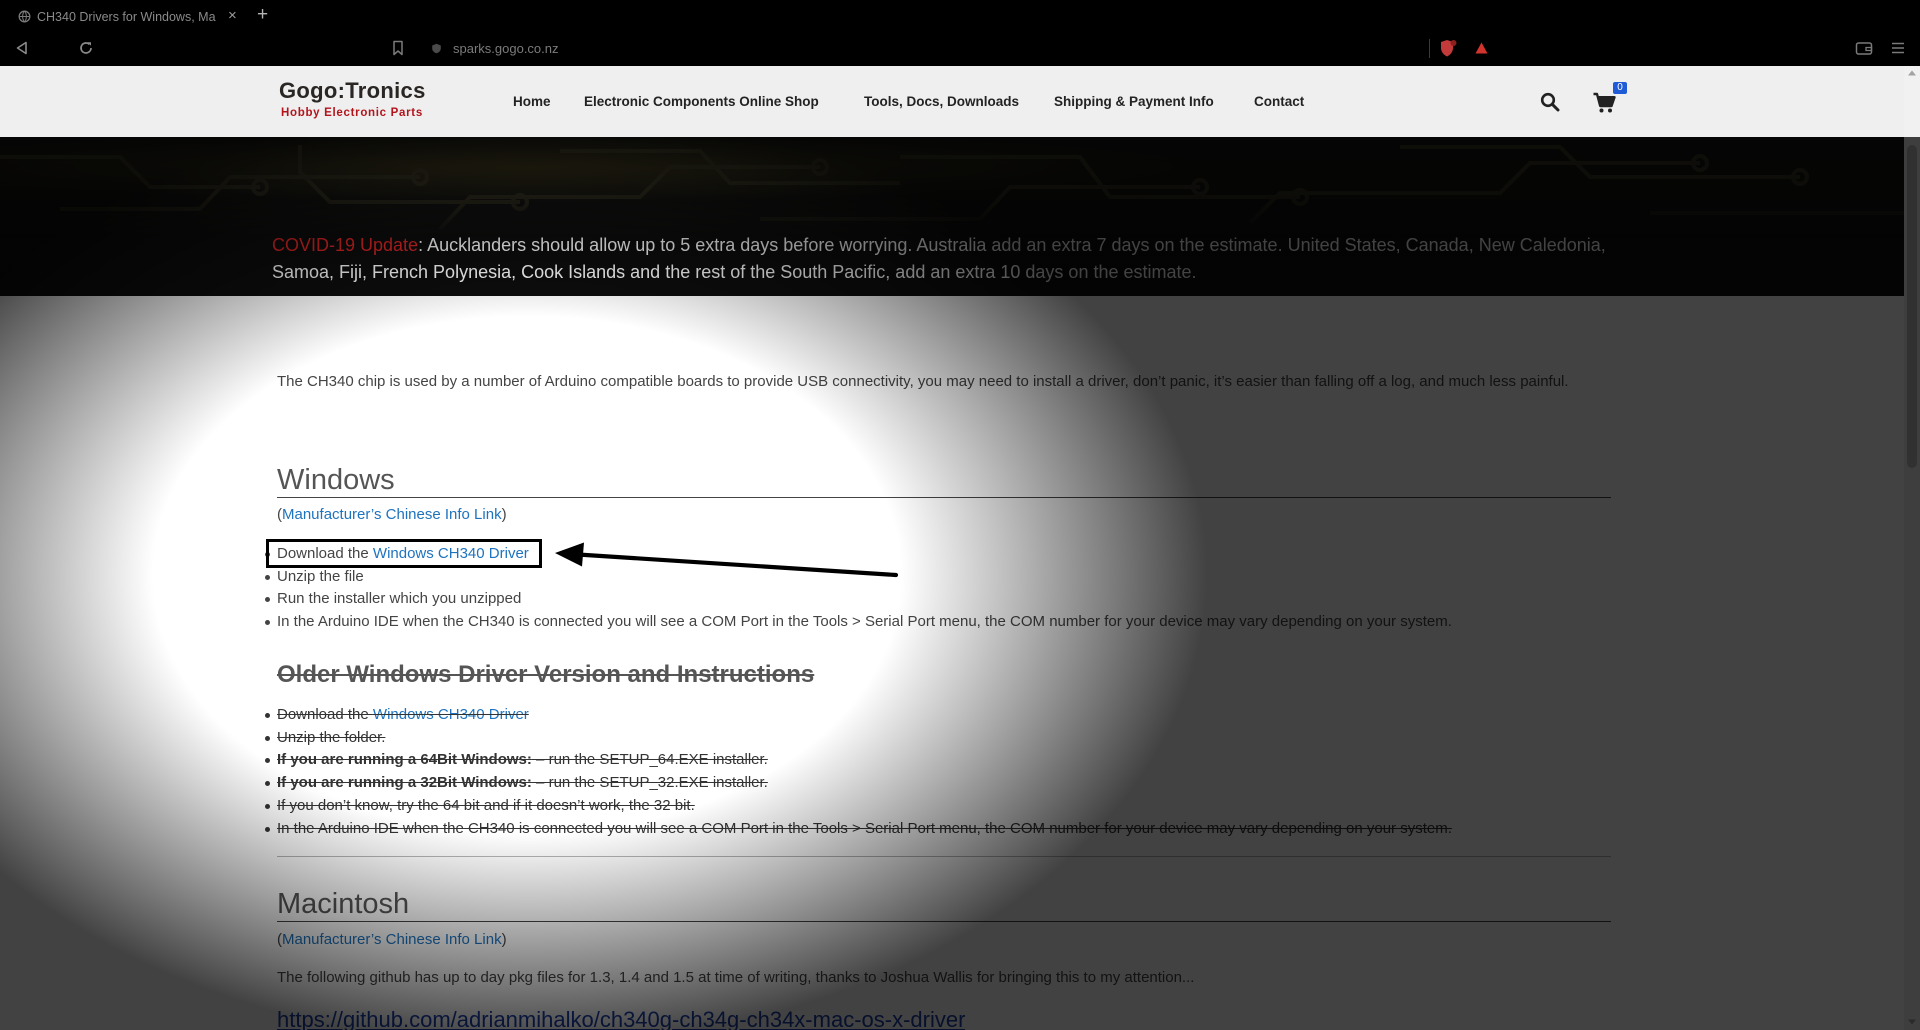 The height and width of the screenshot is (1030, 1920). What do you see at coordinates (404, 783) in the screenshot?
I see `step-bold-label: If you are running a 32Bit Windows:` at bounding box center [404, 783].